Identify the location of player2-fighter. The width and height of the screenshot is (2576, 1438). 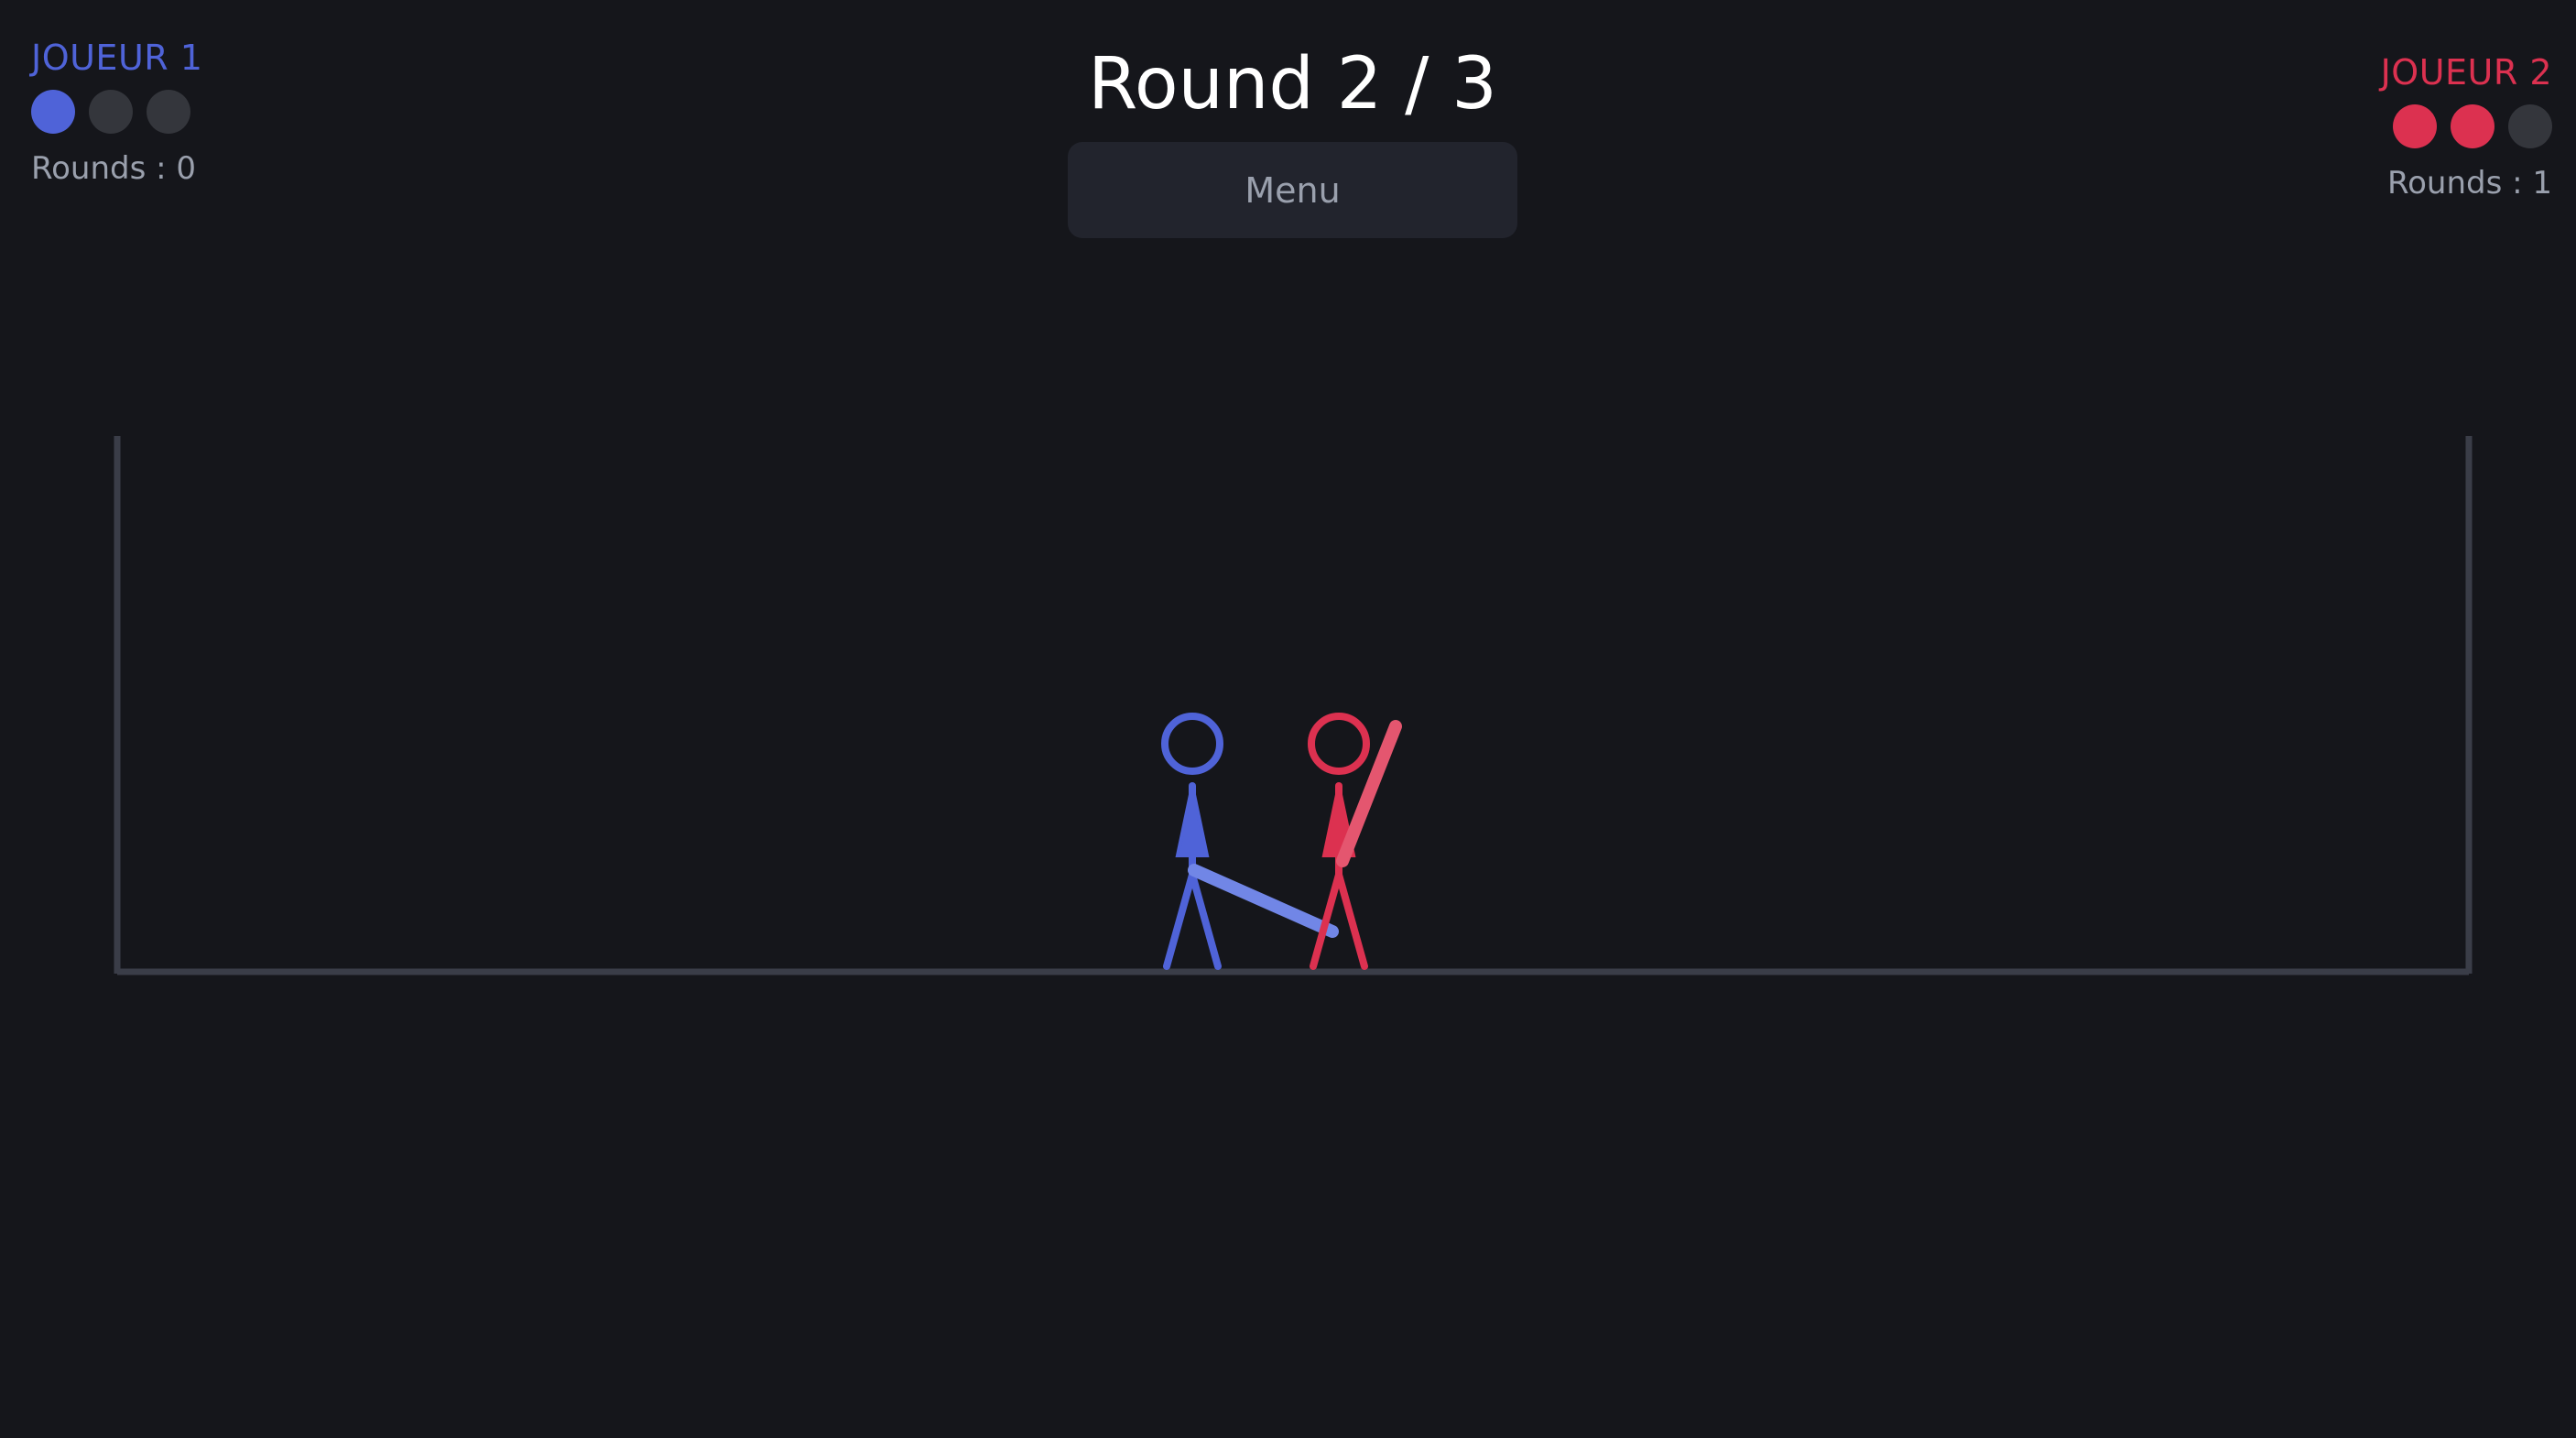
(1355, 842).